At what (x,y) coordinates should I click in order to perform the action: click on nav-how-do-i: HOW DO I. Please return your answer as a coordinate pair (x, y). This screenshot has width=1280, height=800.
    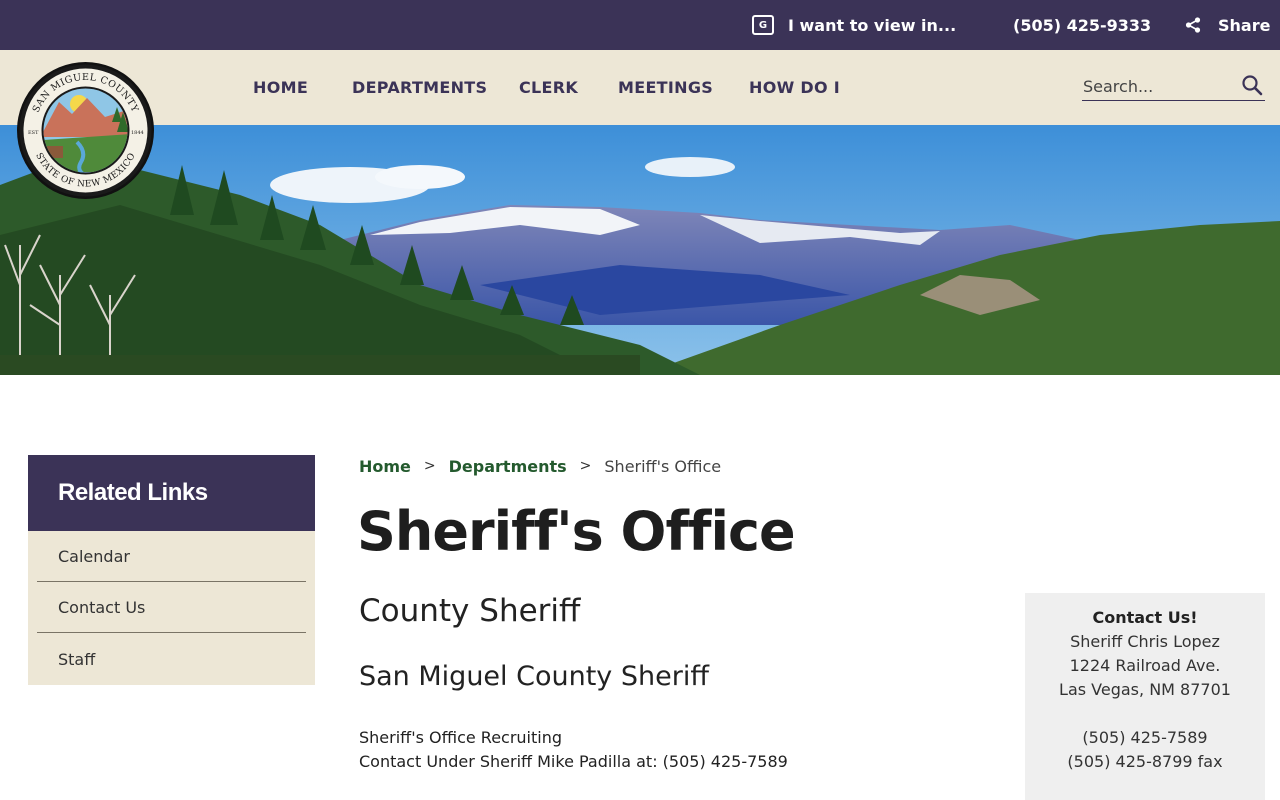
    Looking at the image, I should click on (794, 87).